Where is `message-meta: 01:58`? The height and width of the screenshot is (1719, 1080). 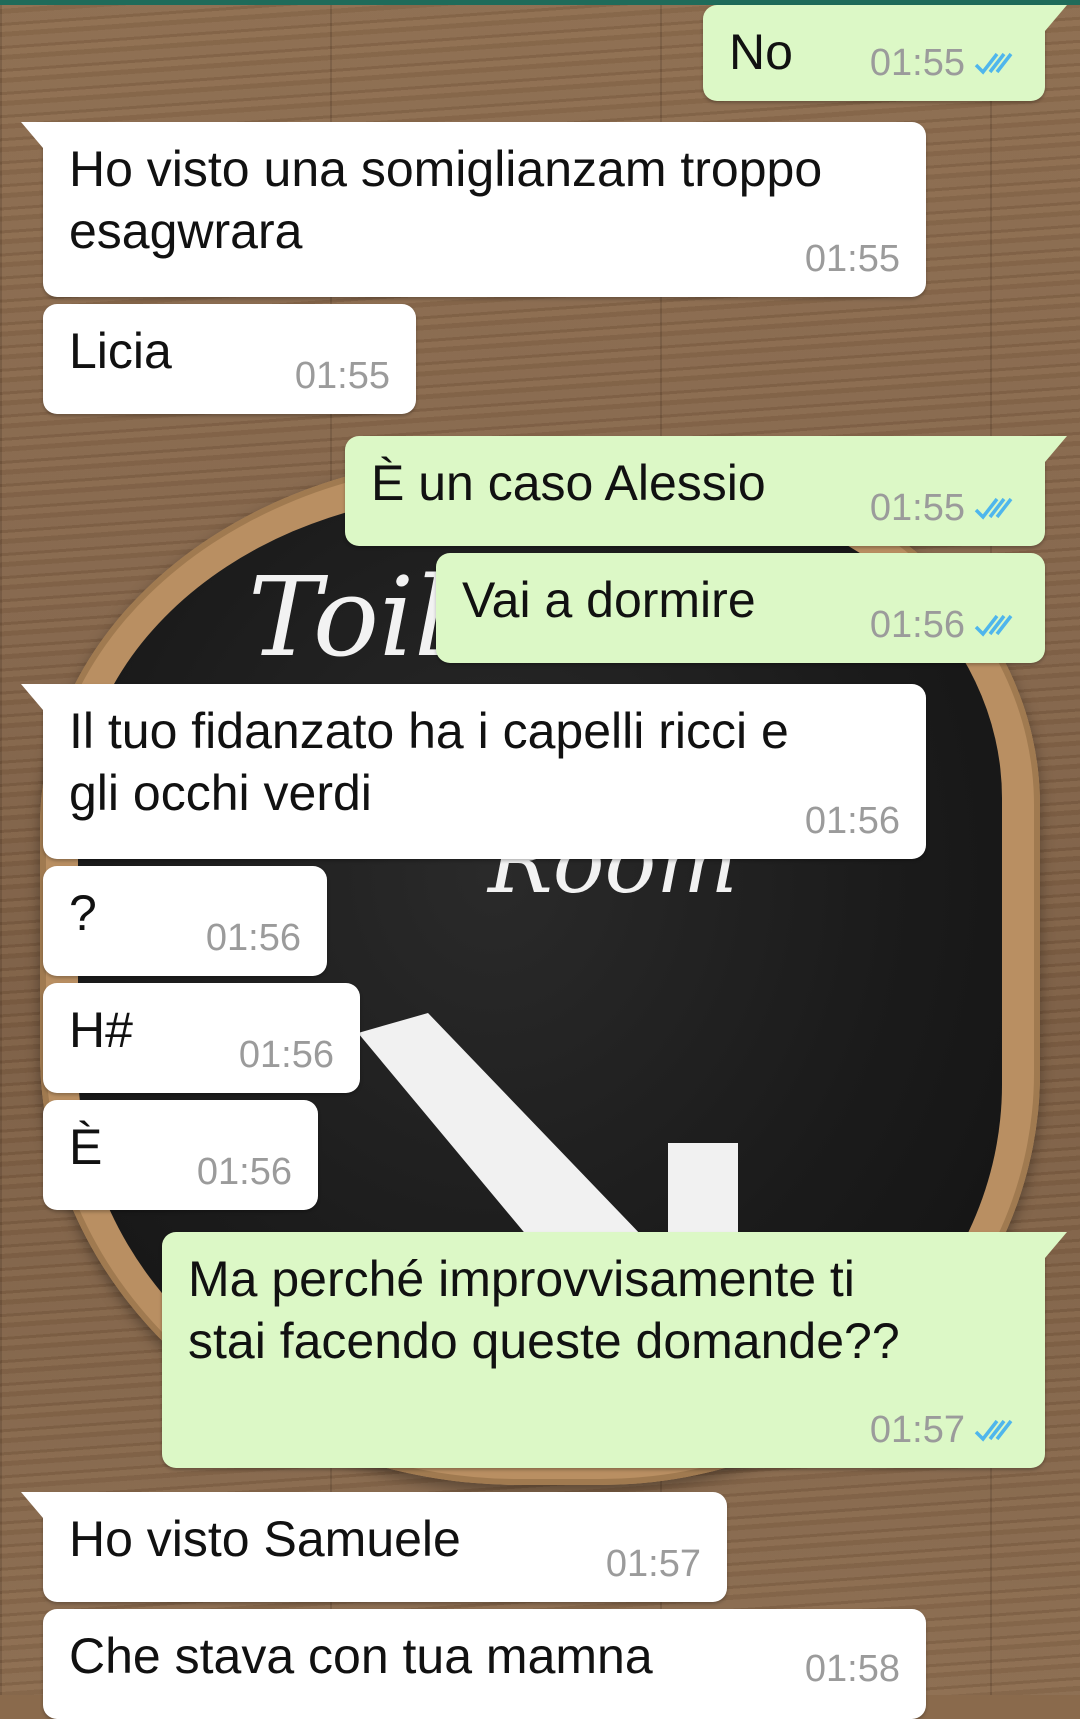
message-meta: 01:58 is located at coordinates (852, 1669).